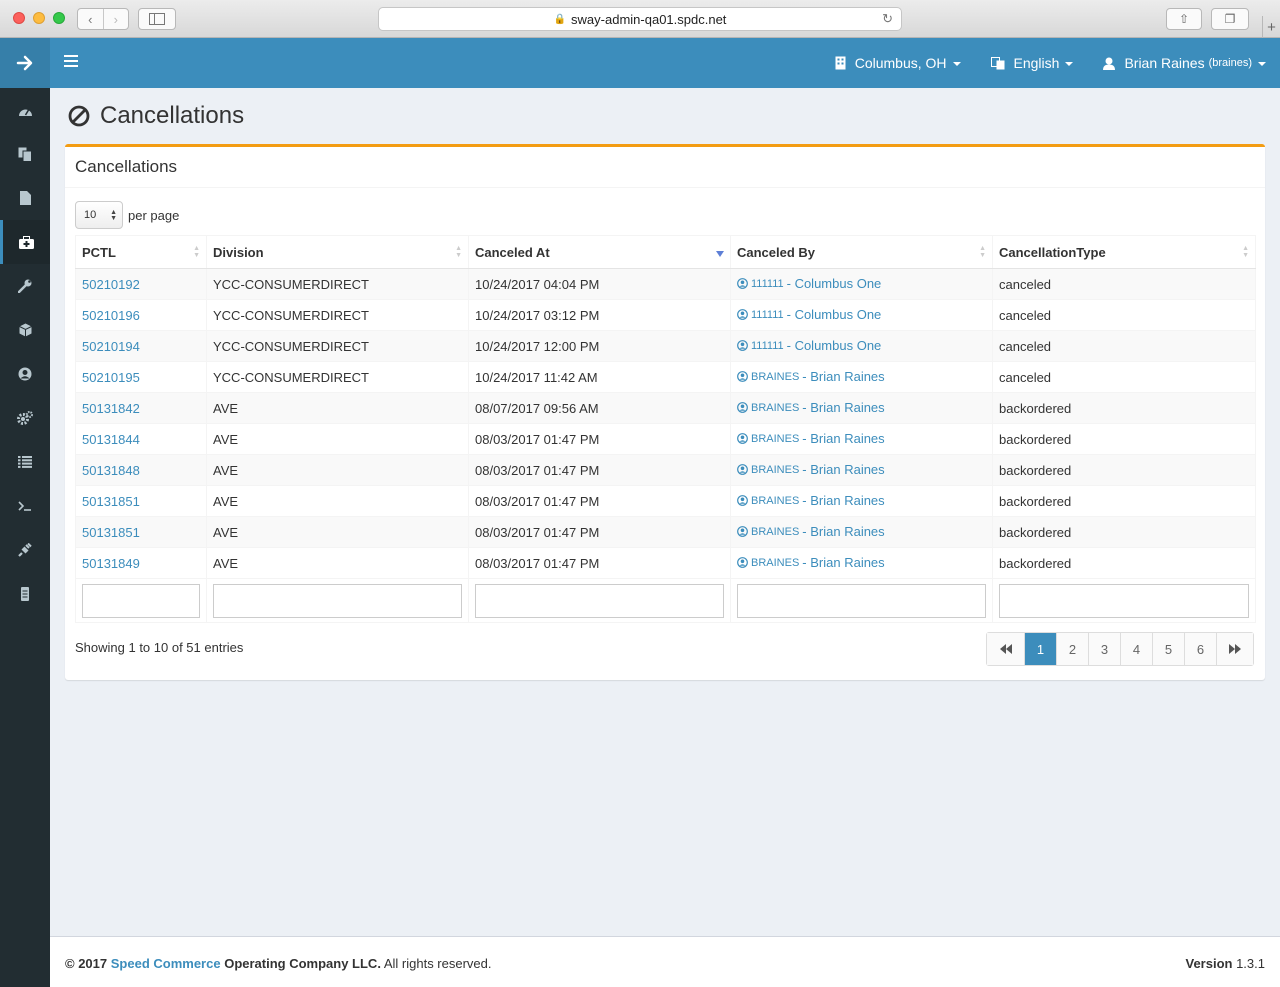 The image size is (1280, 987). I want to click on sidebar-item-copy, so click(25, 154).